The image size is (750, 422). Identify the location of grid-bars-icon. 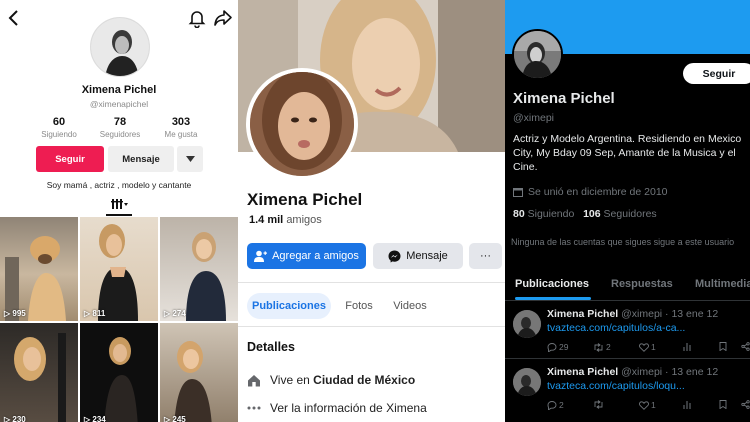
(119, 204).